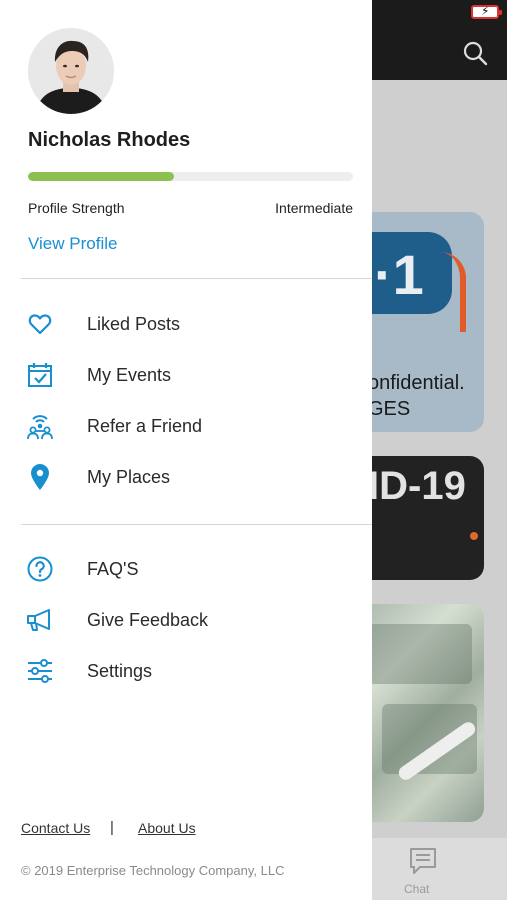  I want to click on battery-icon: ⚡, so click(486, 11).